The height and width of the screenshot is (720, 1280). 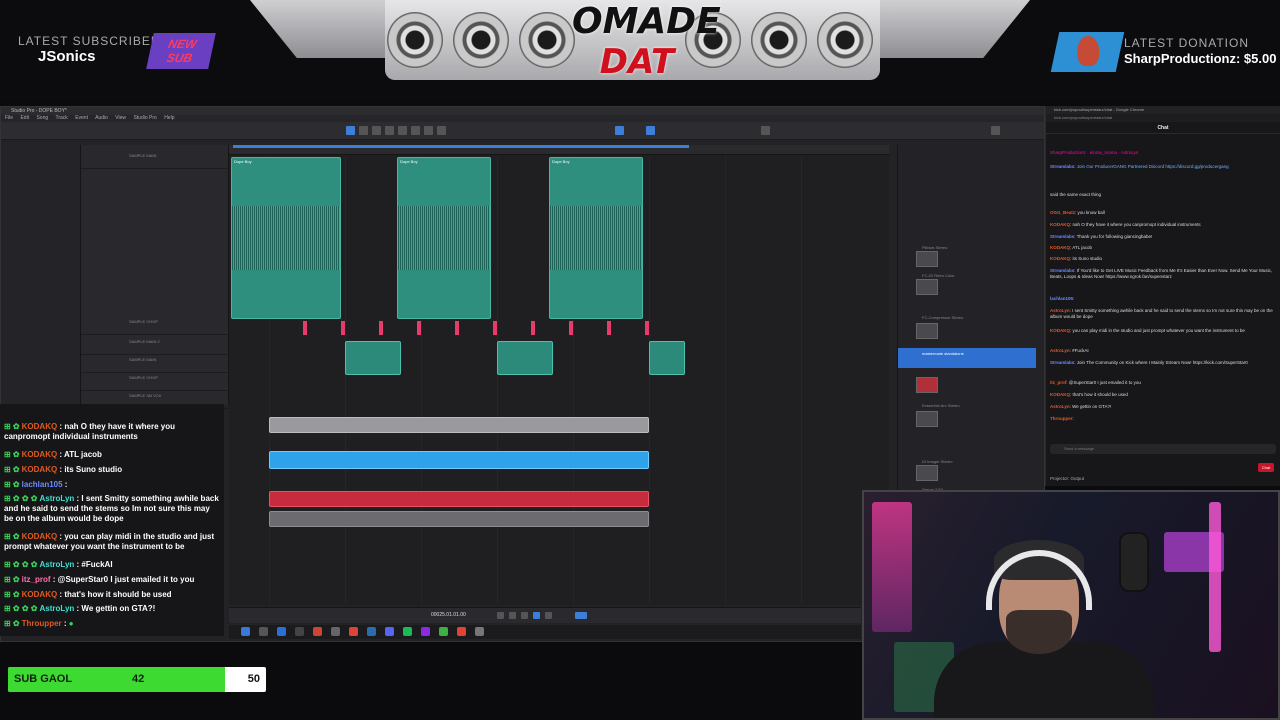 I want to click on sub-goal-target: 50, so click(x=253, y=679).